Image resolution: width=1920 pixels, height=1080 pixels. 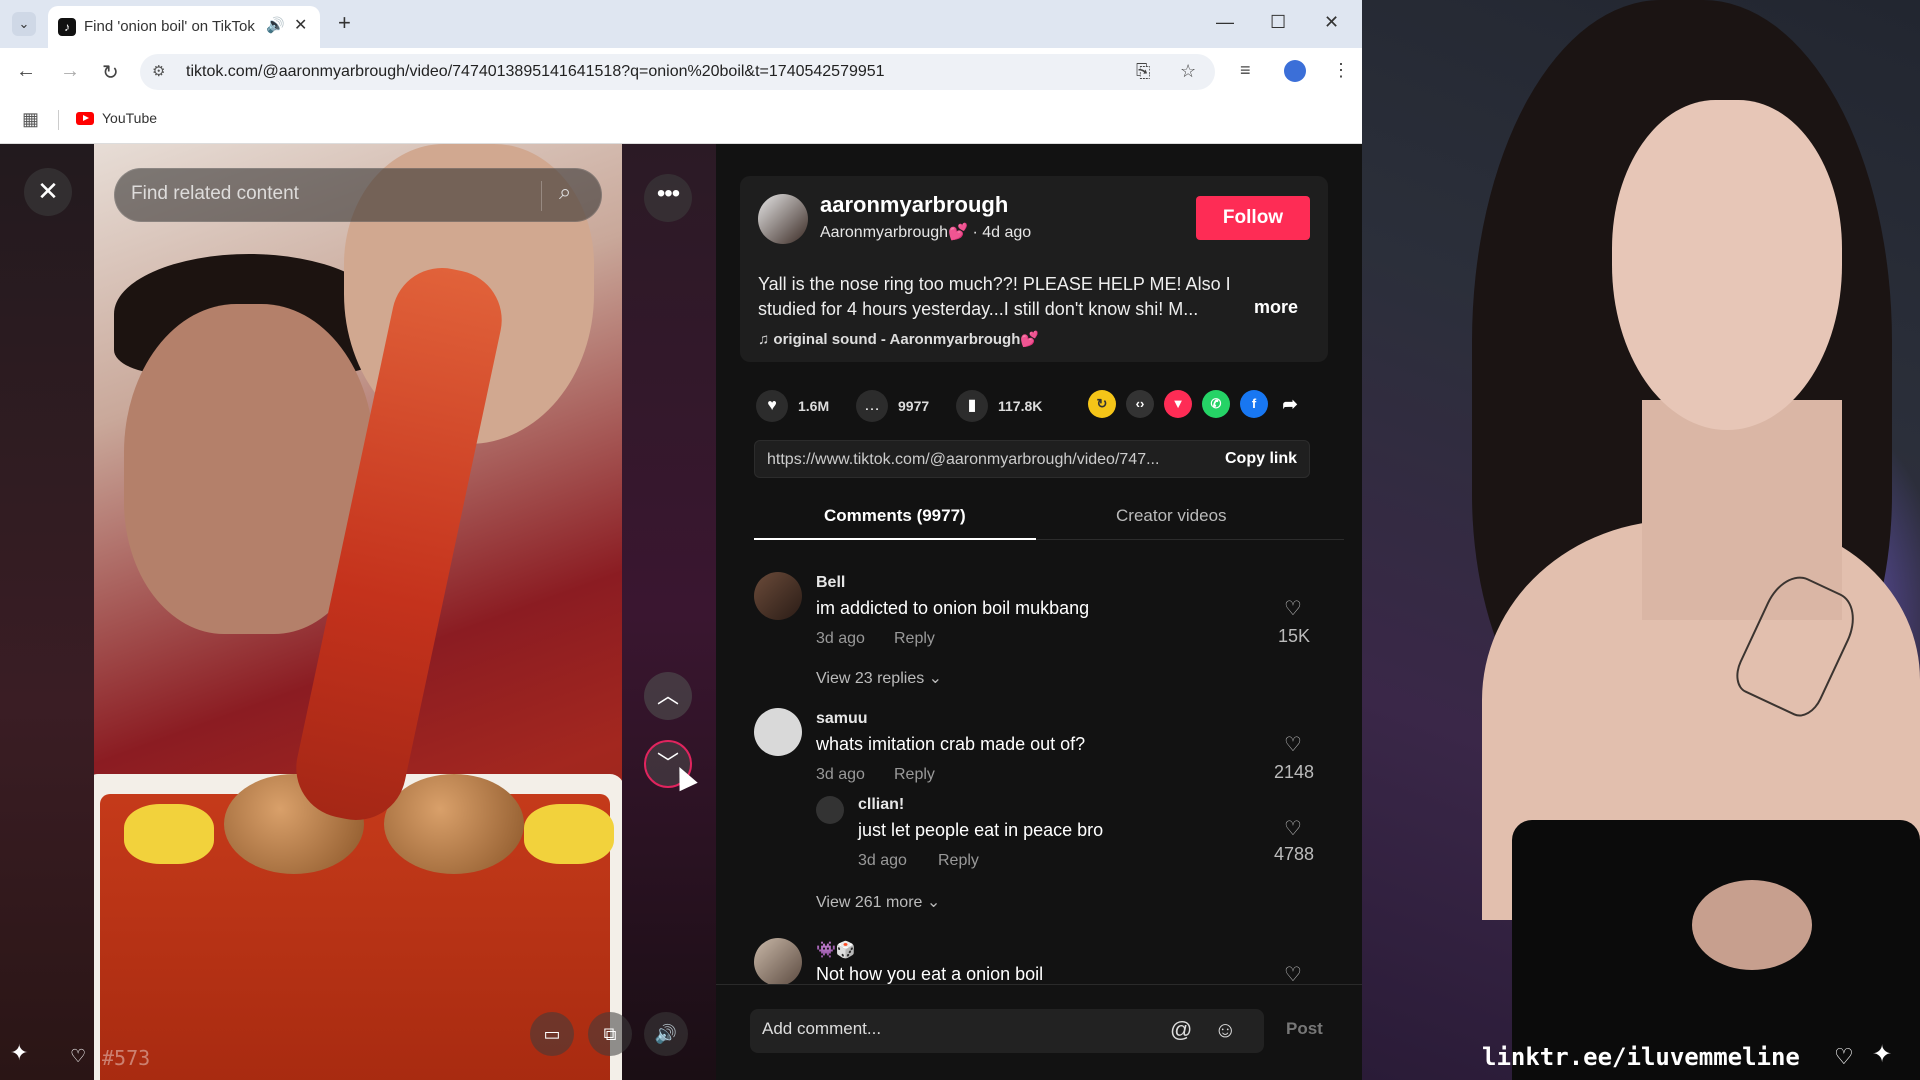 I want to click on new-tab-button: +, so click(x=344, y=23).